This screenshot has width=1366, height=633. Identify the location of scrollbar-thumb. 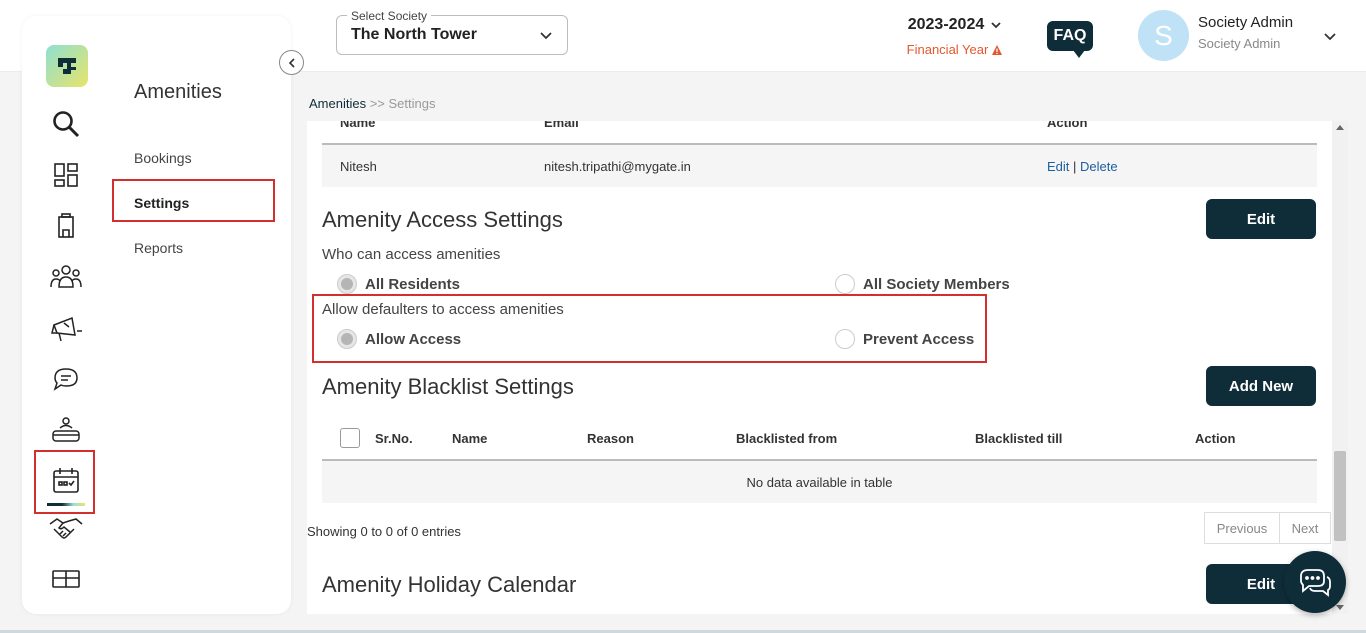
(1340, 496).